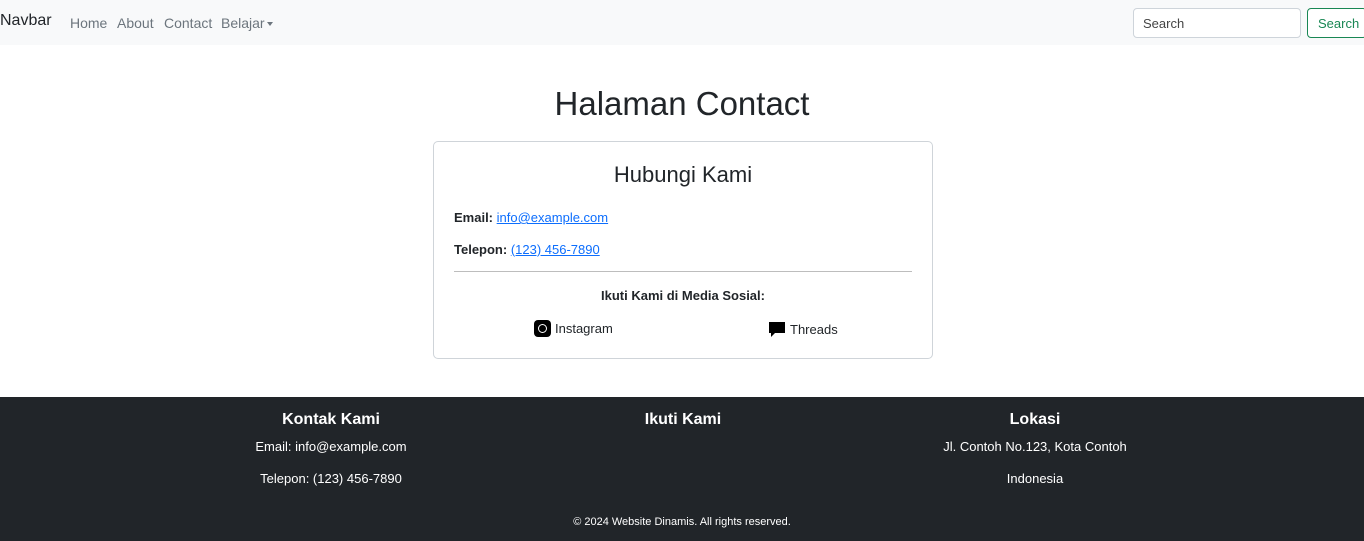 Image resolution: width=1364 pixels, height=541 pixels. I want to click on phone-label: Telepon:, so click(481, 249).